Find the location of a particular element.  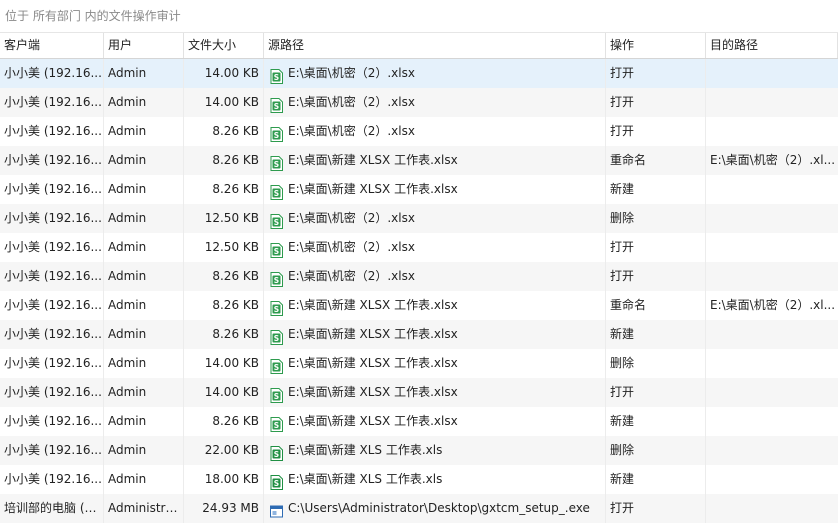

xls-file-icon: S is located at coordinates (276, 452).